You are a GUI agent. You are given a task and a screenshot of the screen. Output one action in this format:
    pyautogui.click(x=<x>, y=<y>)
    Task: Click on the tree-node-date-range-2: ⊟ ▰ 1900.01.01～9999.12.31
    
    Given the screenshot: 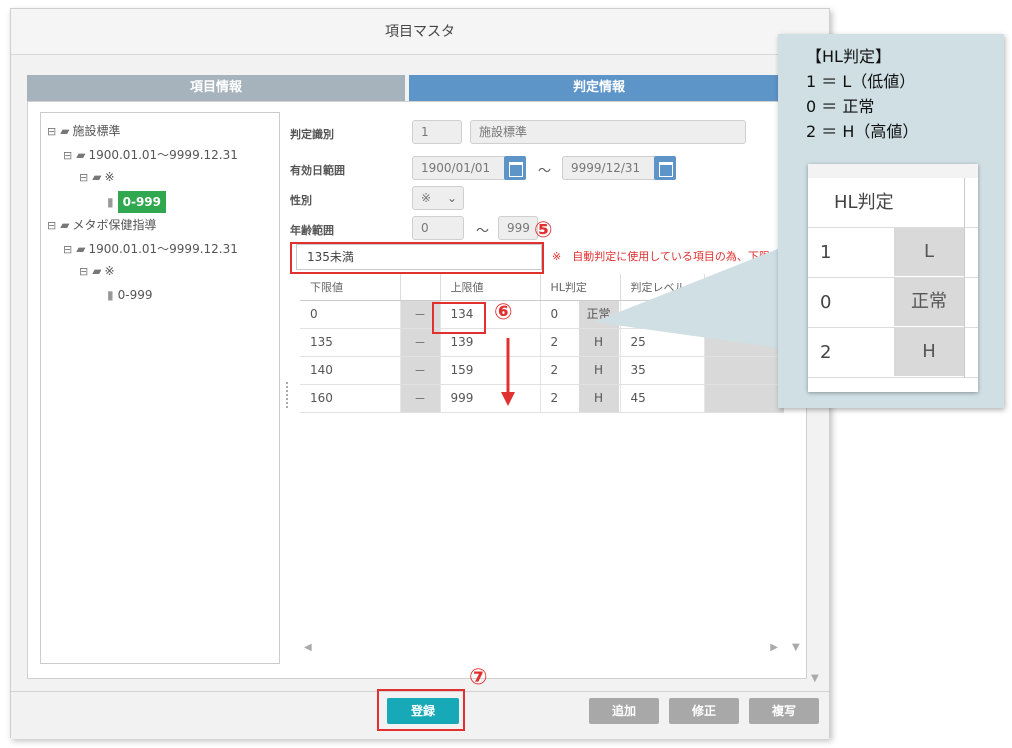 What is the action you would take?
    pyautogui.click(x=150, y=249)
    